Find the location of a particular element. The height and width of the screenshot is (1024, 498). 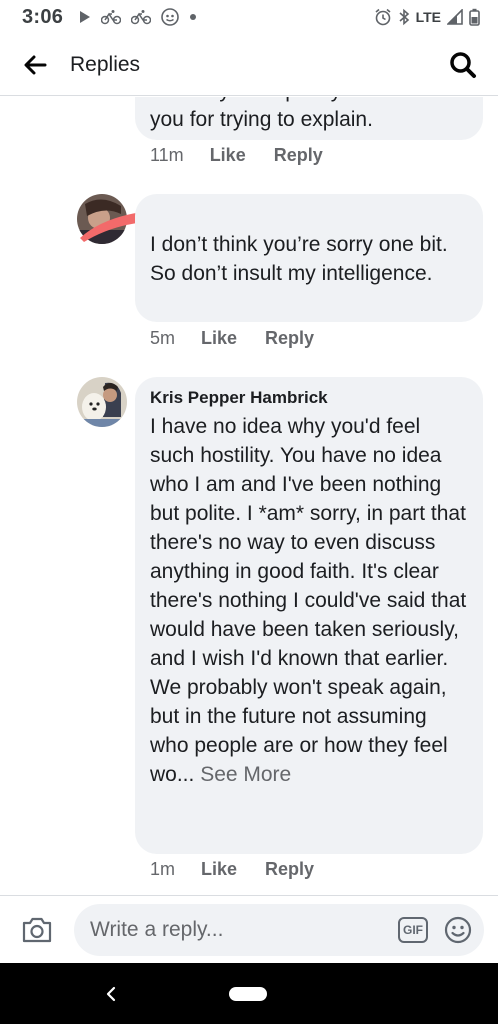

page-title: Replies is located at coordinates (105, 64).